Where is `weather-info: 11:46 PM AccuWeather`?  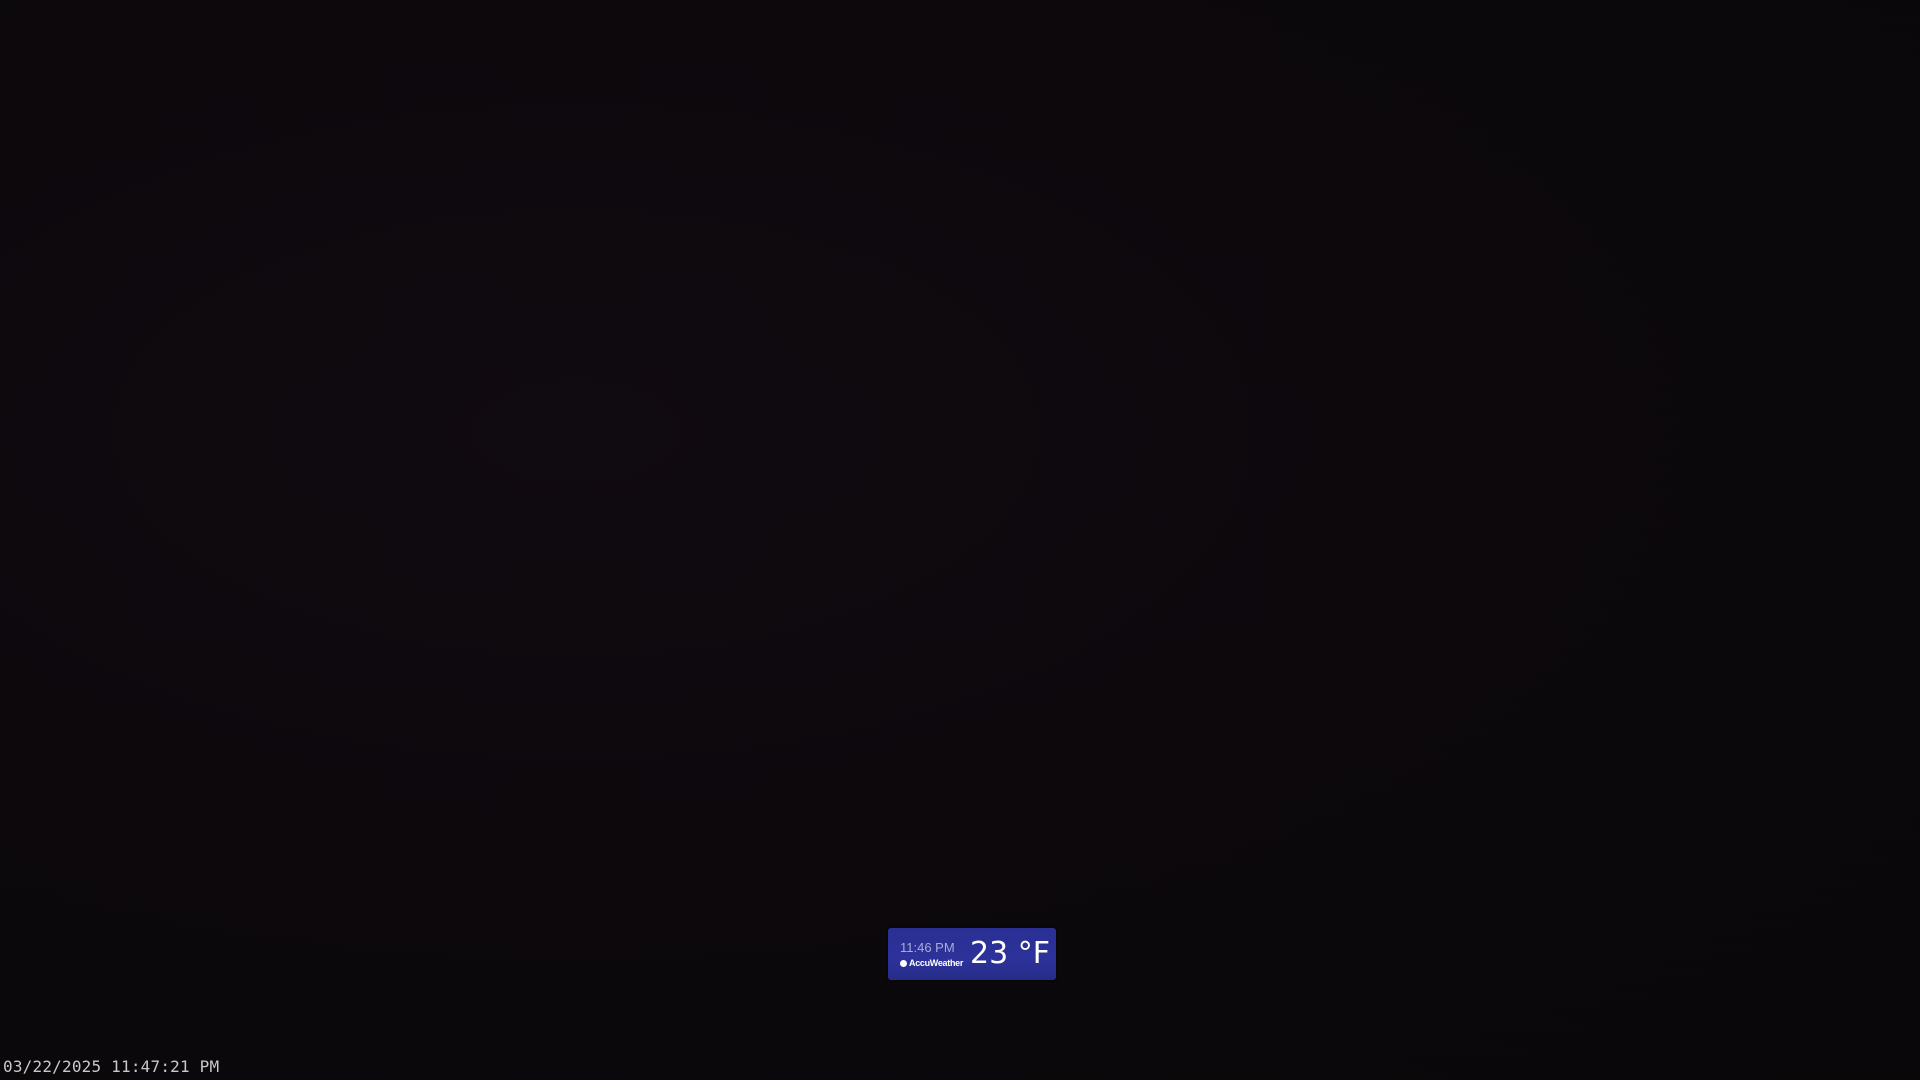
weather-info: 11:46 PM AccuWeather is located at coordinates (934, 954).